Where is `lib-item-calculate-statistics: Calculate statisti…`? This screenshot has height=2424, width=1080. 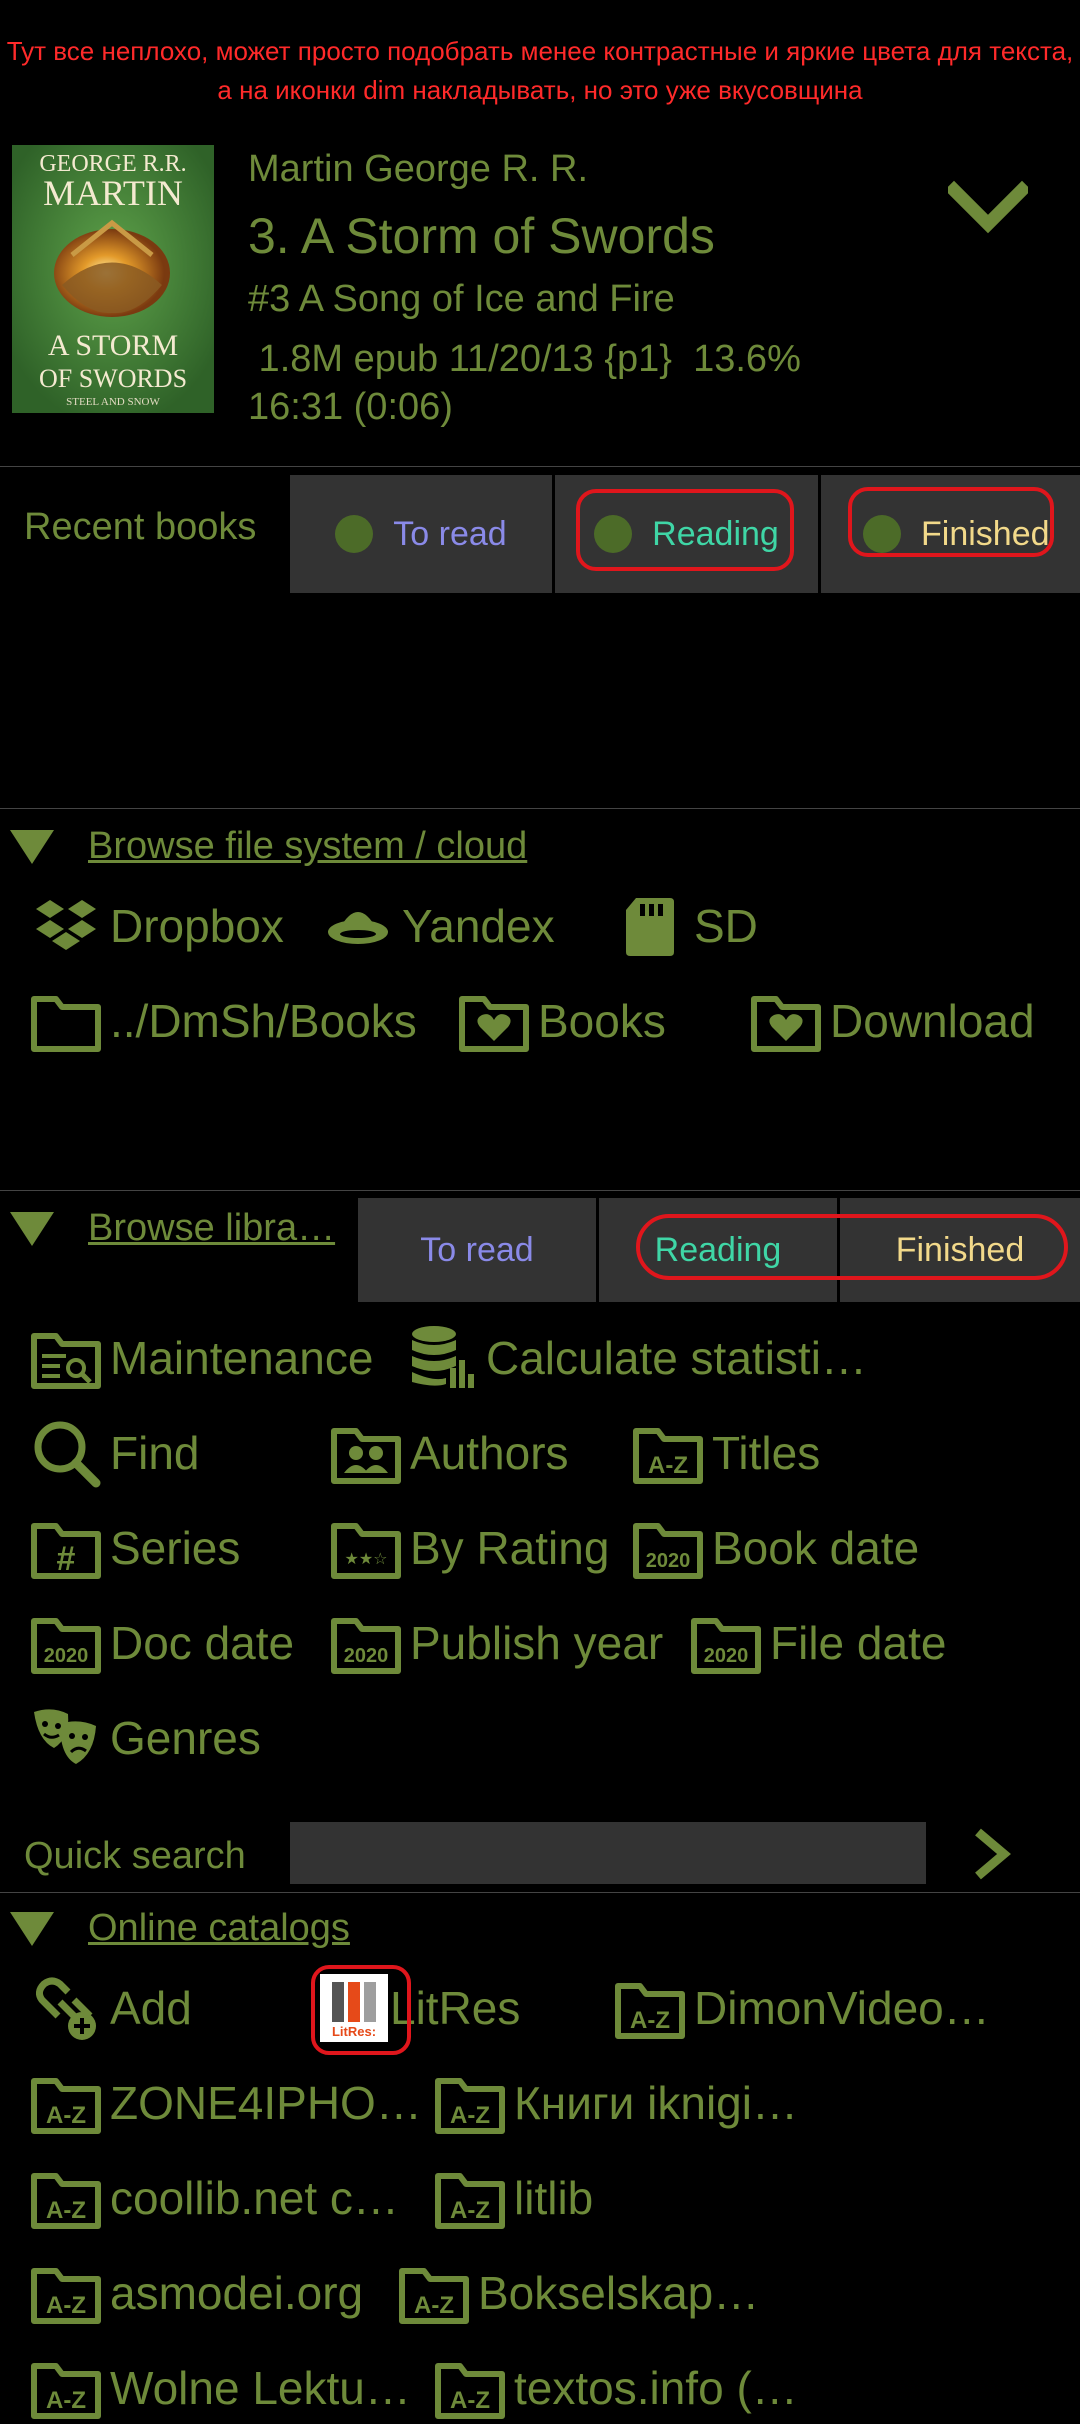
lib-item-calculate-statistics: Calculate statisti… is located at coordinates (636, 1358).